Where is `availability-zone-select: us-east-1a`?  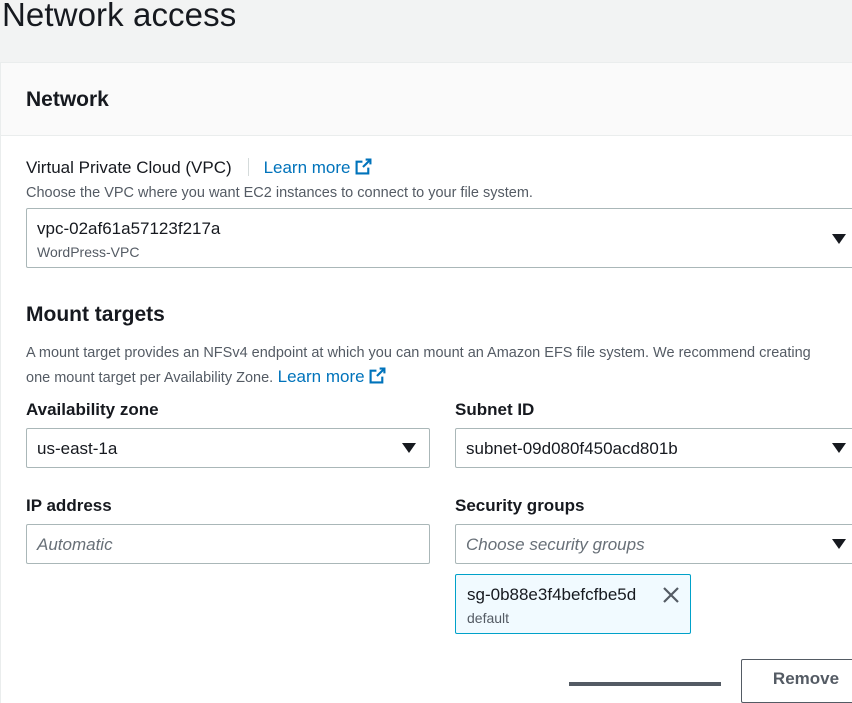 availability-zone-select: us-east-1a is located at coordinates (228, 448).